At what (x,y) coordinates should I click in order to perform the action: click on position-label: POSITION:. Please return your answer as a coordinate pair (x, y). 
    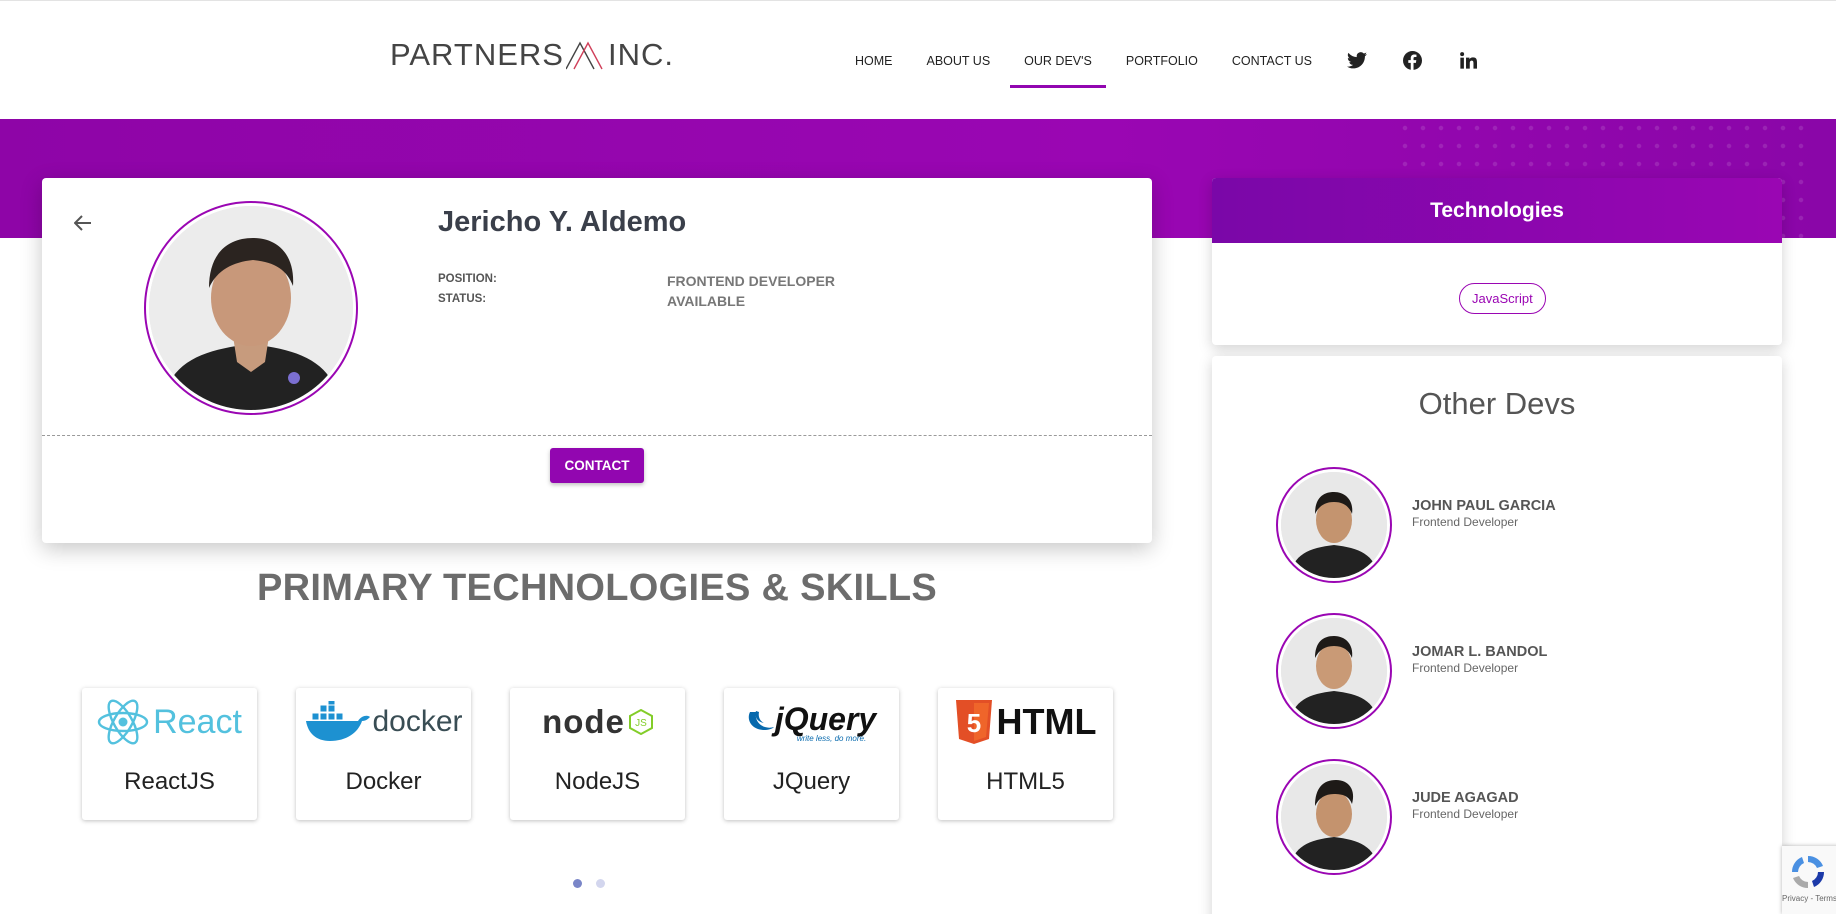
    Looking at the image, I should click on (467, 279).